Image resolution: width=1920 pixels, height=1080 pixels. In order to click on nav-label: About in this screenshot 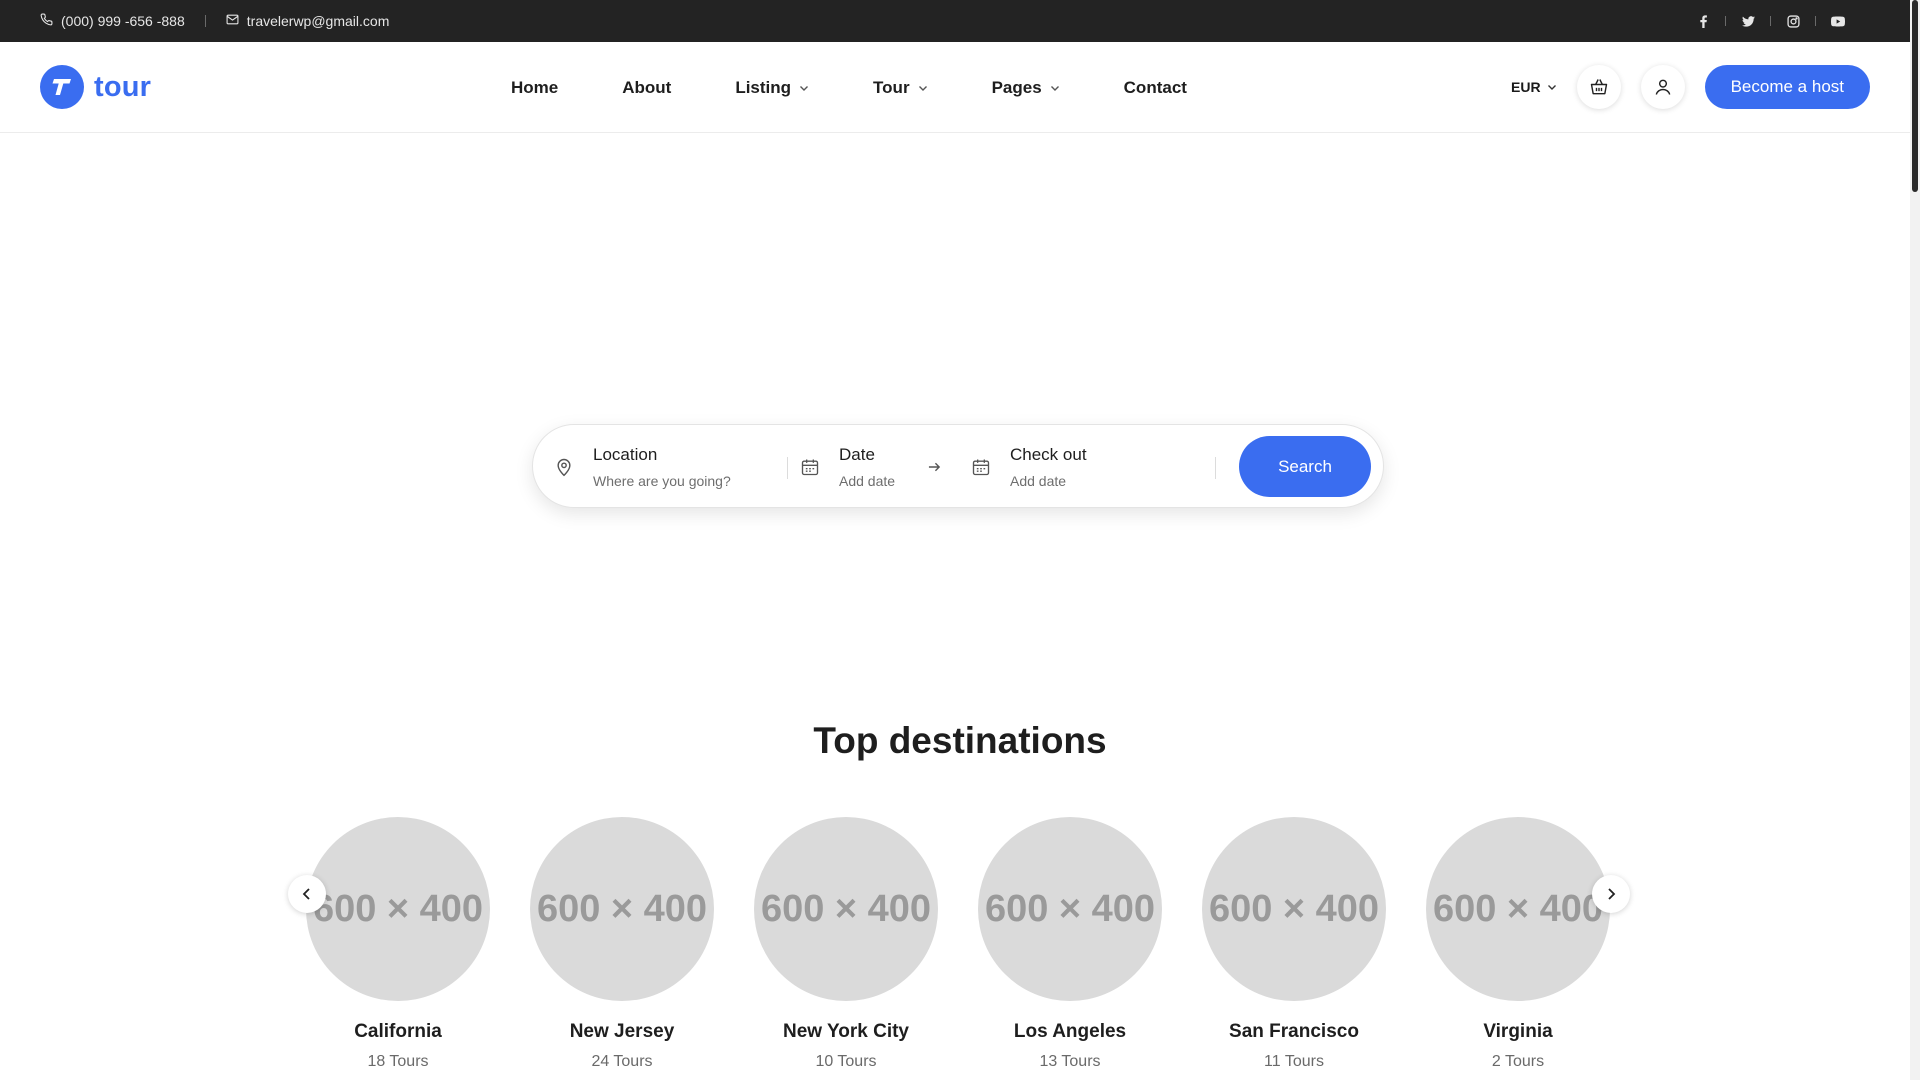, I will do `click(647, 87)`.